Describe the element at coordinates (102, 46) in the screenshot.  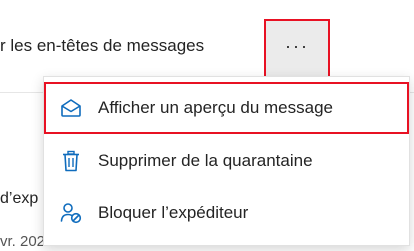
I see `view-message-headers-link: r les en-têtes de messages` at that location.